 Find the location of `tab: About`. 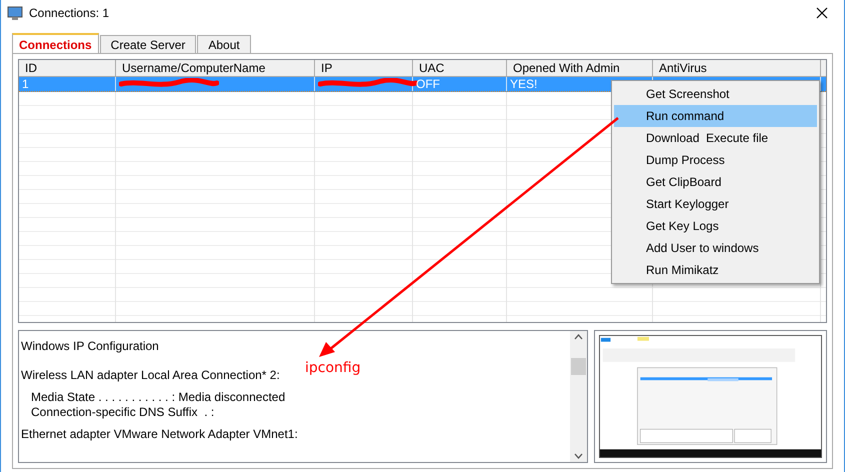

tab: About is located at coordinates (224, 44).